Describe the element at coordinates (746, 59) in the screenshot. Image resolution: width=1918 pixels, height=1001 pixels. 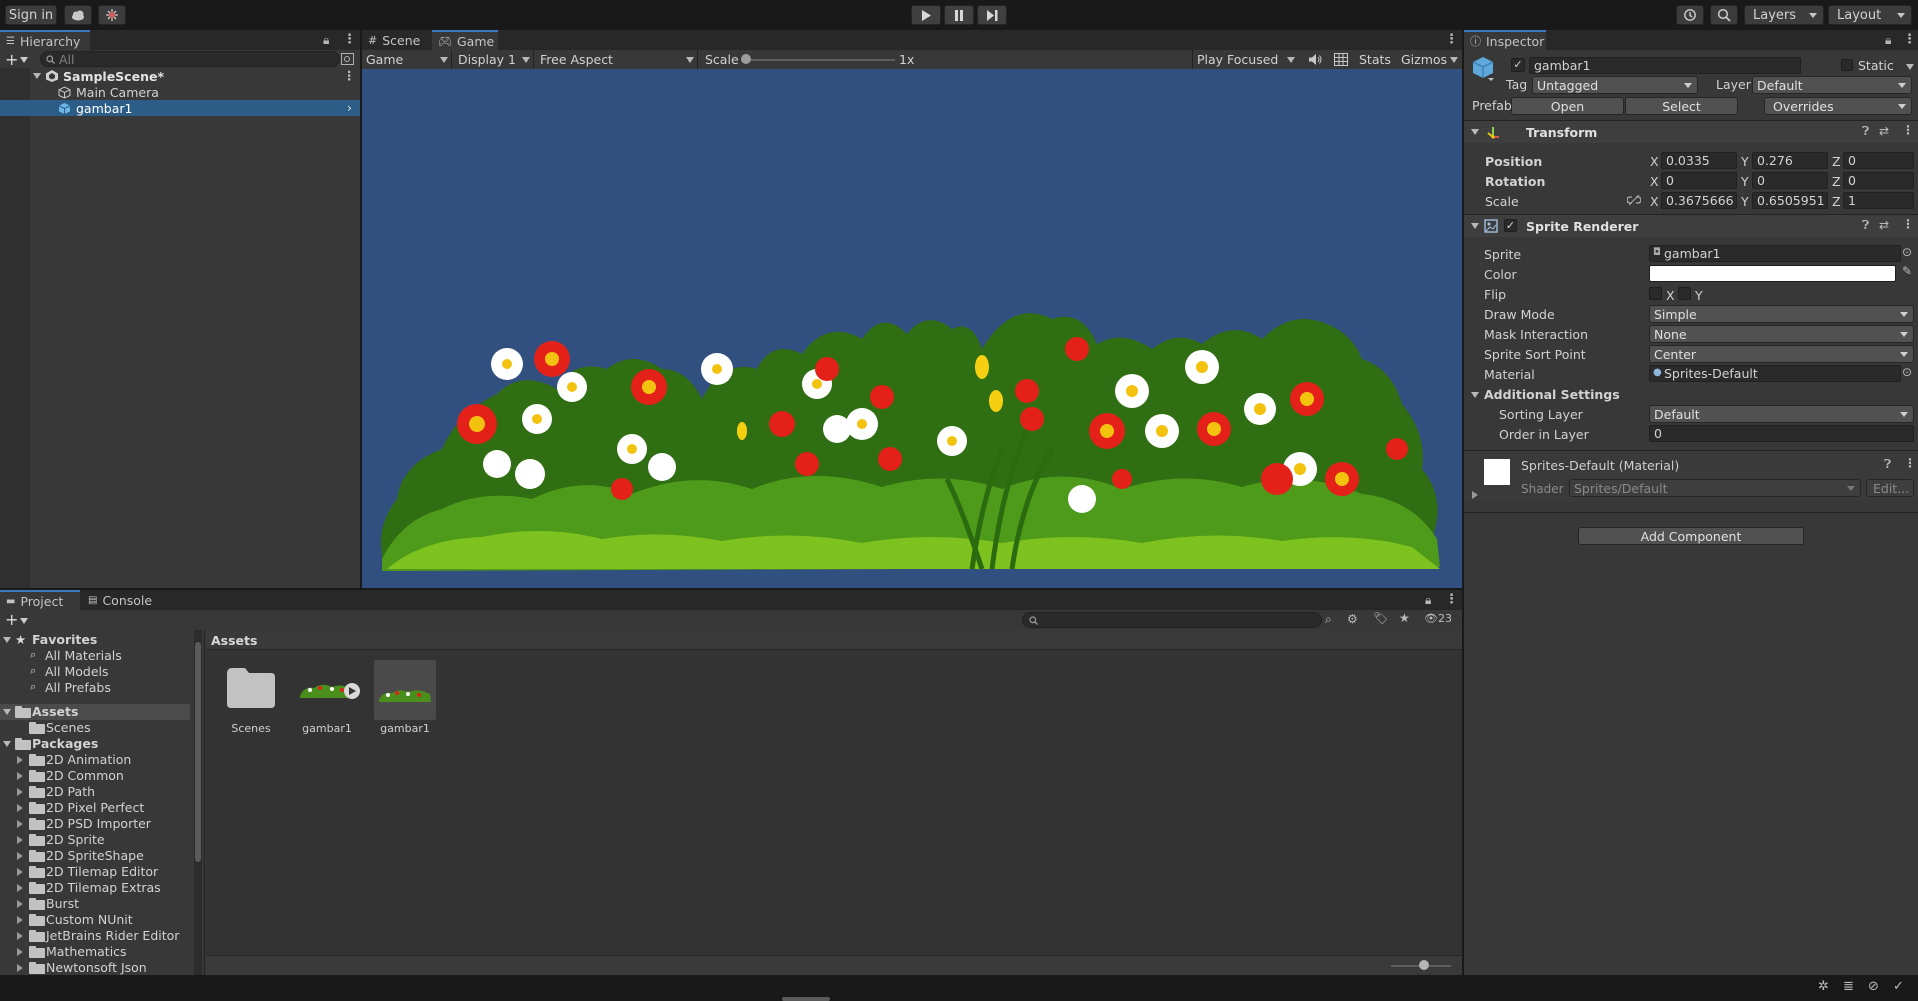
I see `scale-slider-handle` at that location.